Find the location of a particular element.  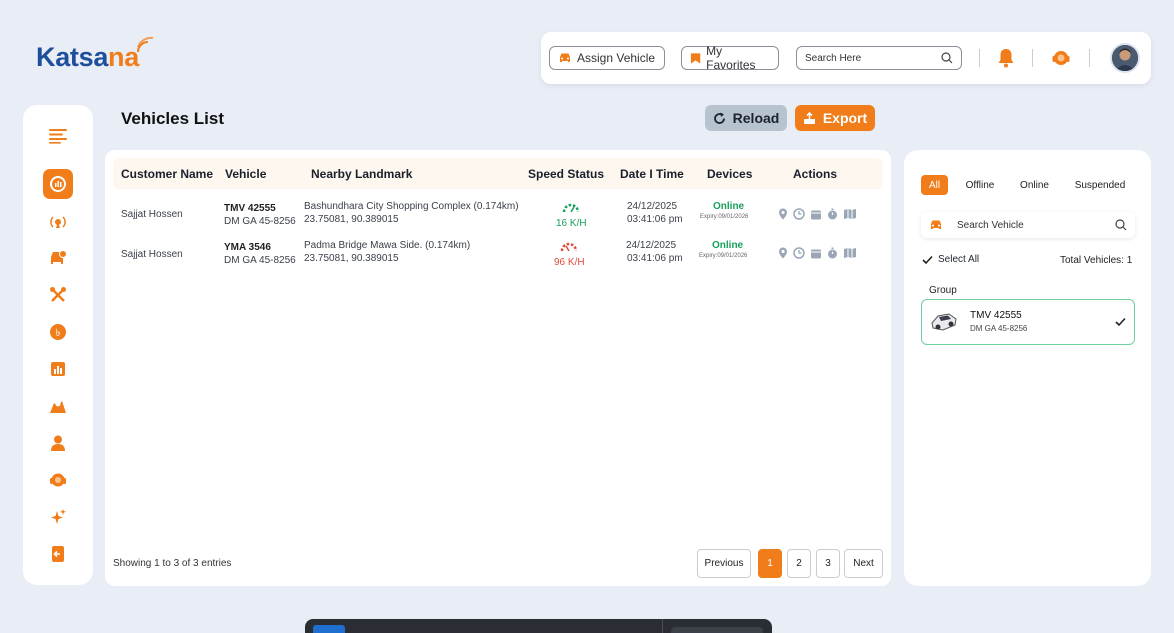

notification-bell-button is located at coordinates (1006, 58).